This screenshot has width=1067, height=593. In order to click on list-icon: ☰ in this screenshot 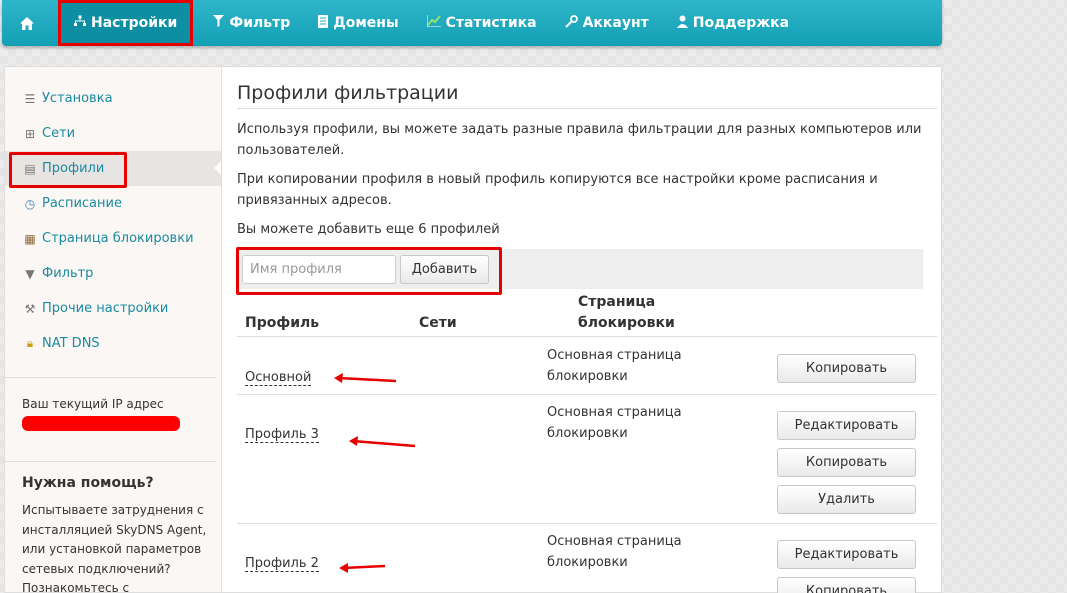, I will do `click(30, 98)`.